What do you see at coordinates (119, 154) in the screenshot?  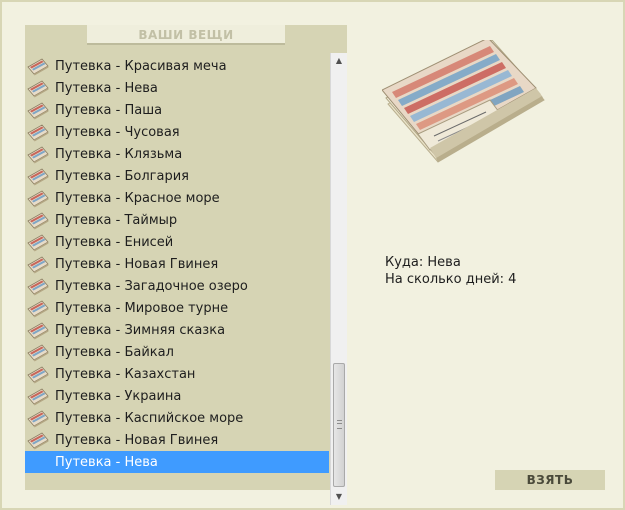 I see `list-item-label: Путевка - Клязьма` at bounding box center [119, 154].